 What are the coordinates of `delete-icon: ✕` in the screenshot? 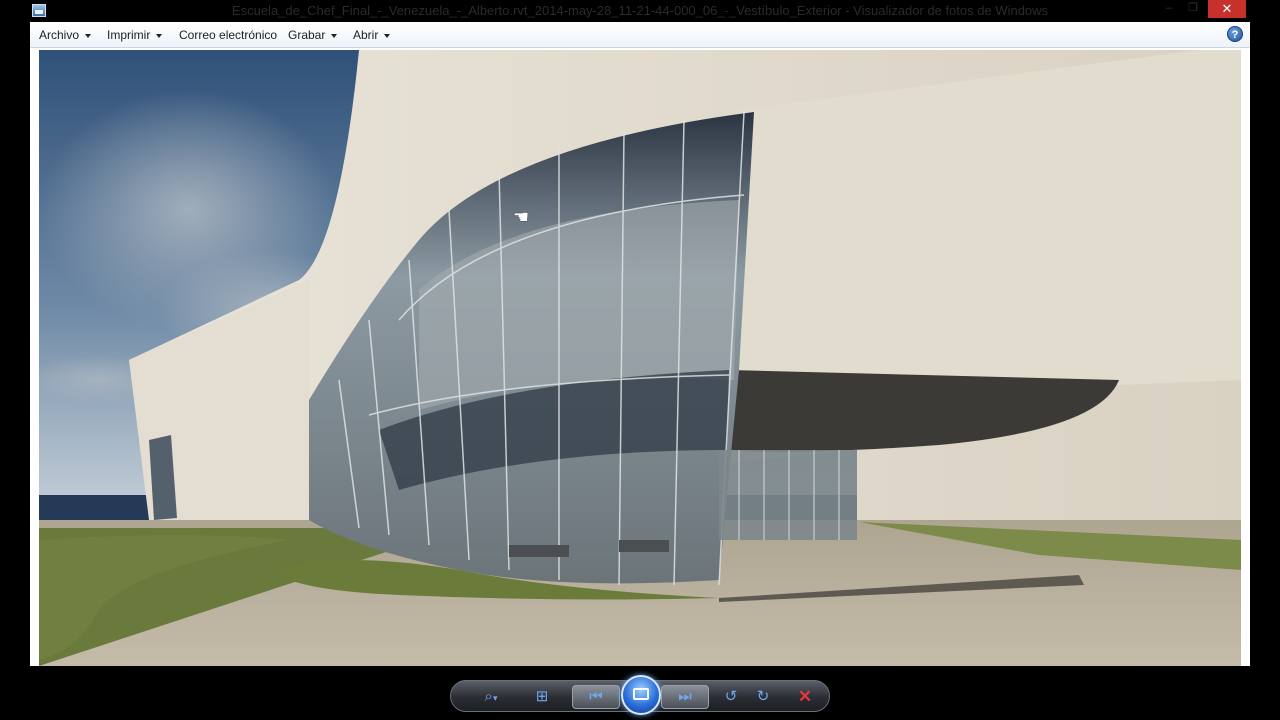 It's located at (805, 697).